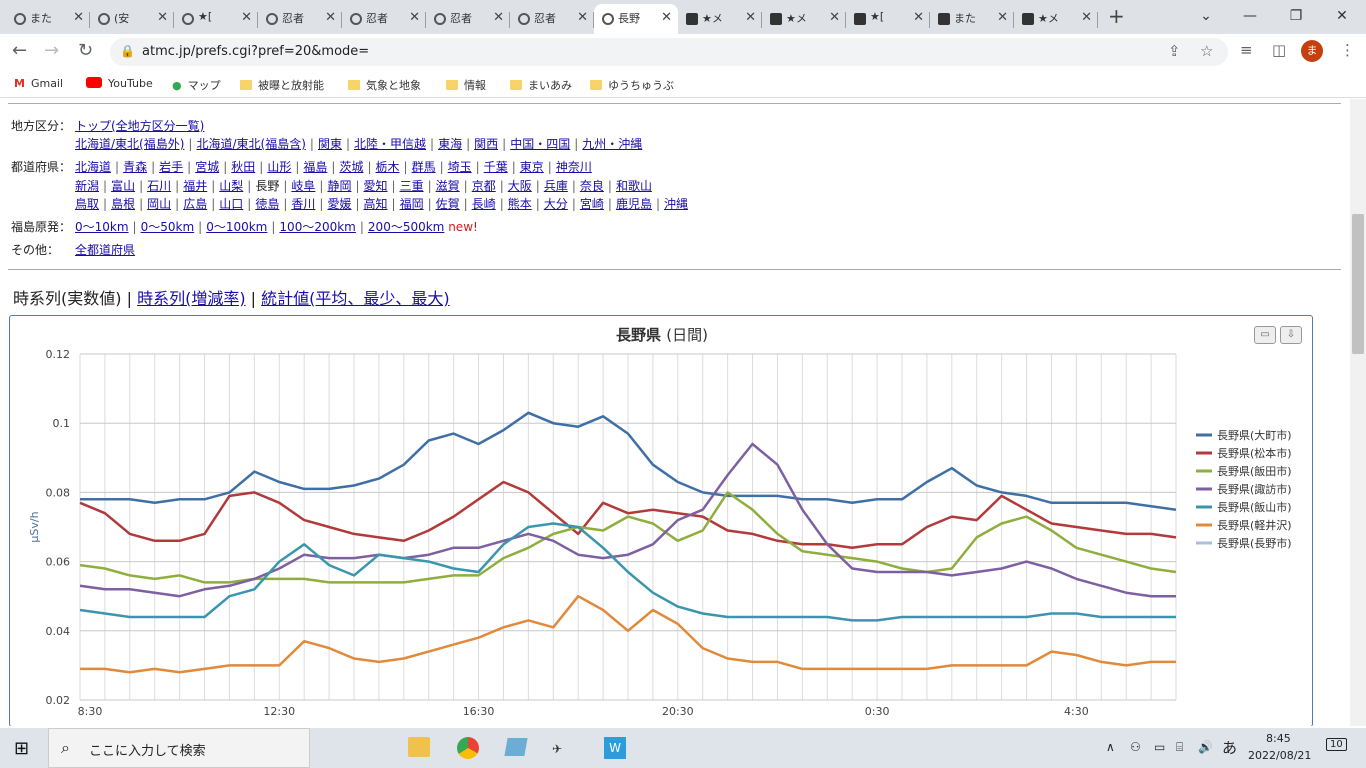 This screenshot has width=1366, height=768. I want to click on nav-link: 香川, so click(303, 204).